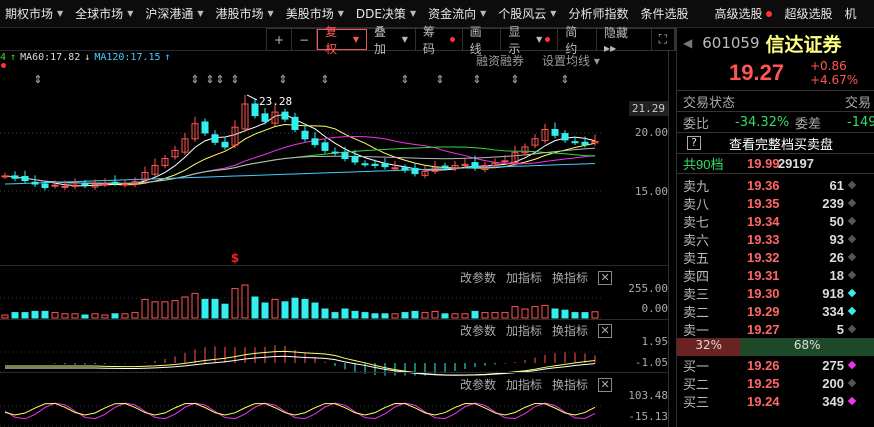 This screenshot has width=874, height=427. I want to click on arrow-down-icon: ↓, so click(87, 57).